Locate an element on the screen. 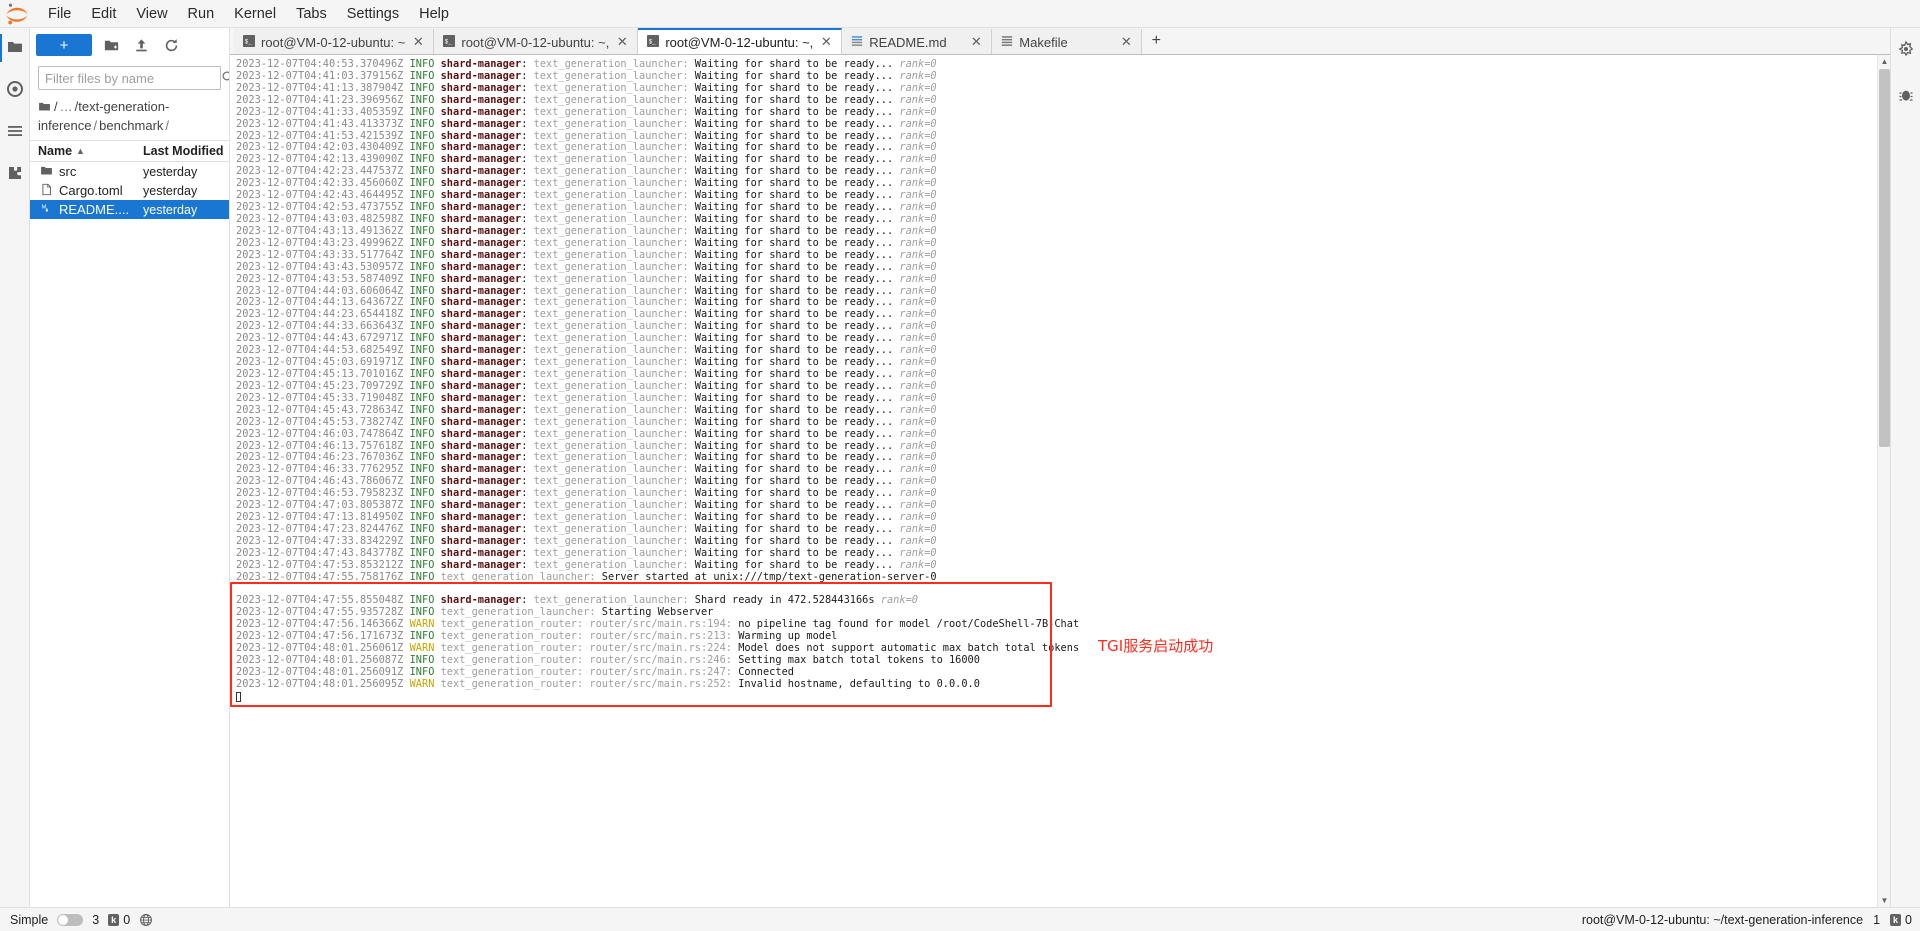 The height and width of the screenshot is (931, 1920). file-browser-panel: + /…/text-generat is located at coordinates (130, 467).